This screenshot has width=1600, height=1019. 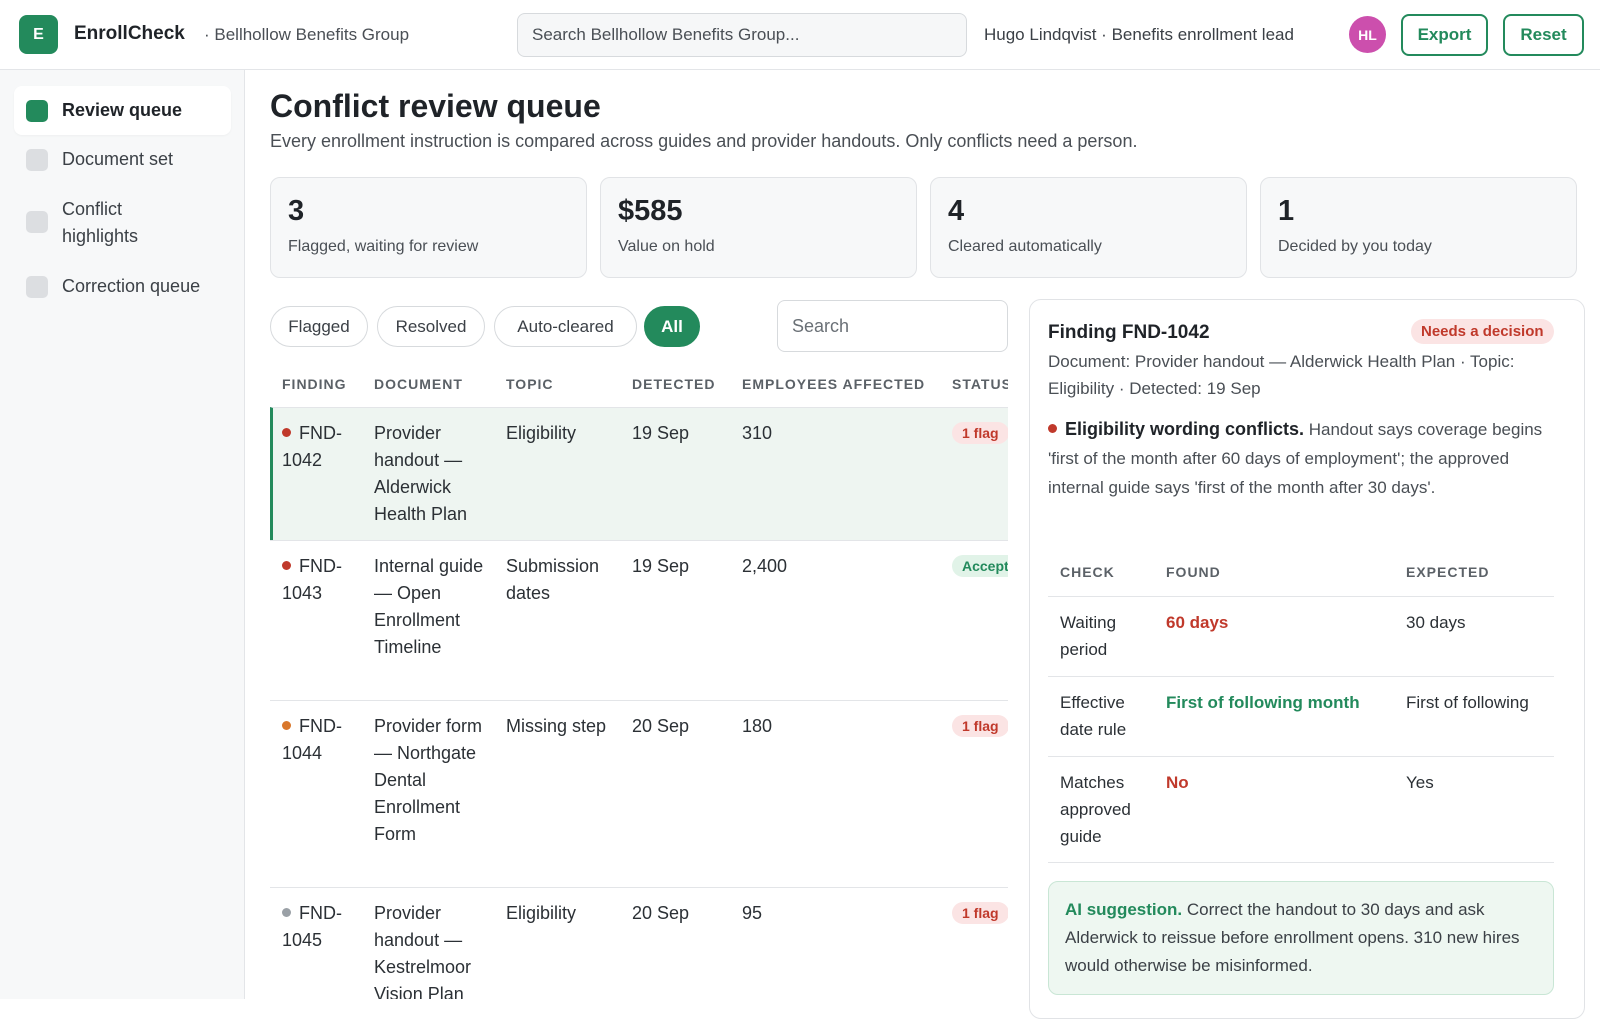 I want to click on status-badge: Needs a decision, so click(x=1482, y=331).